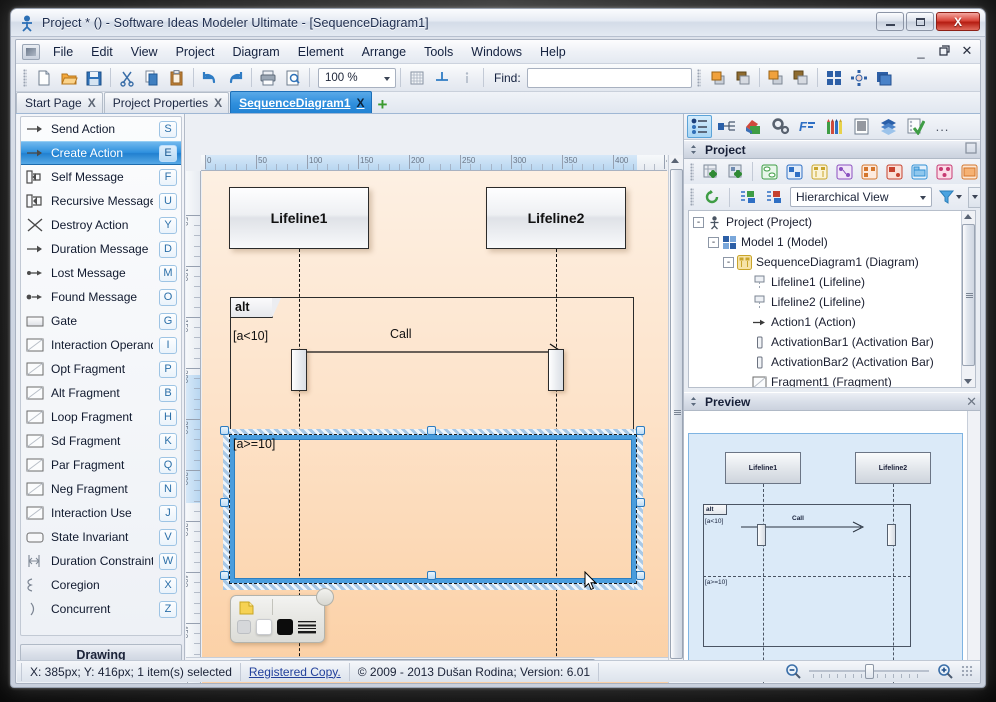 Image resolution: width=996 pixels, height=702 pixels. Describe the element at coordinates (890, 21) in the screenshot. I see `minimize-button` at that location.